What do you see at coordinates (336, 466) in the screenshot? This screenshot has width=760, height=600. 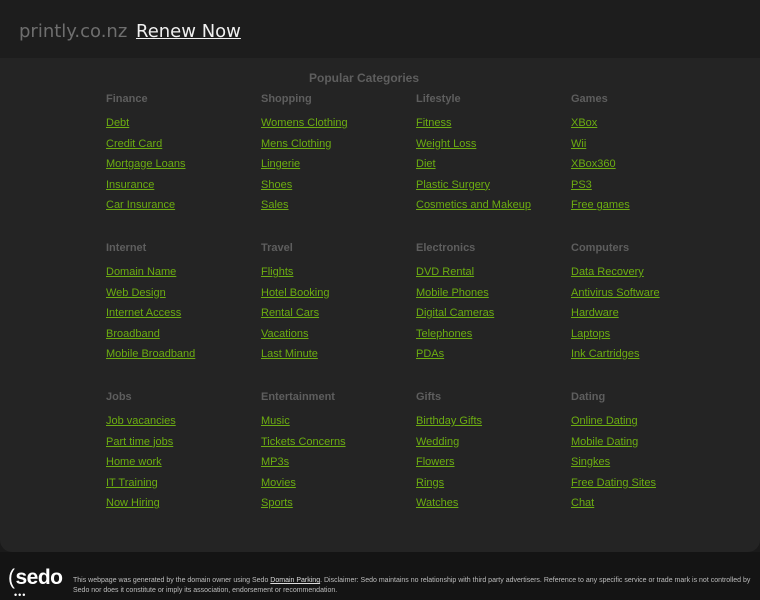 I see `category-link: MP3s` at bounding box center [336, 466].